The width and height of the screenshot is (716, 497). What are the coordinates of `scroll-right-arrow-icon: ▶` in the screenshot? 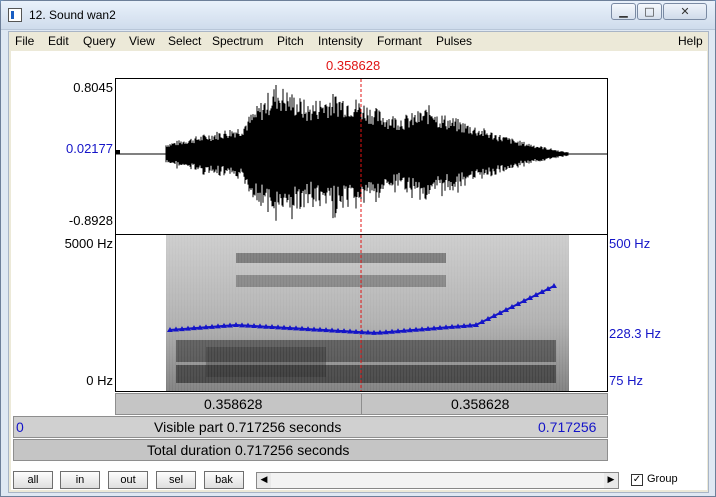 It's located at (611, 480).